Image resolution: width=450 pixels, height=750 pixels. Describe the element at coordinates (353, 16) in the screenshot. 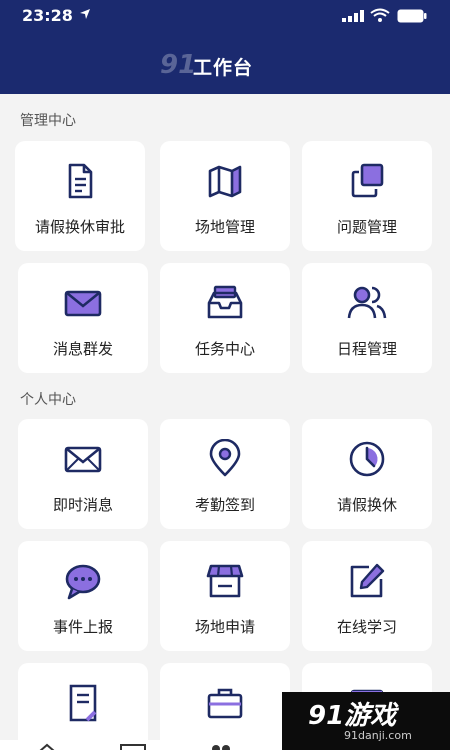

I see `signal-icon` at that location.